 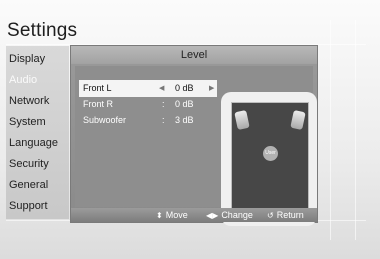 I want to click on row-label: Subwoofer, so click(x=105, y=120).